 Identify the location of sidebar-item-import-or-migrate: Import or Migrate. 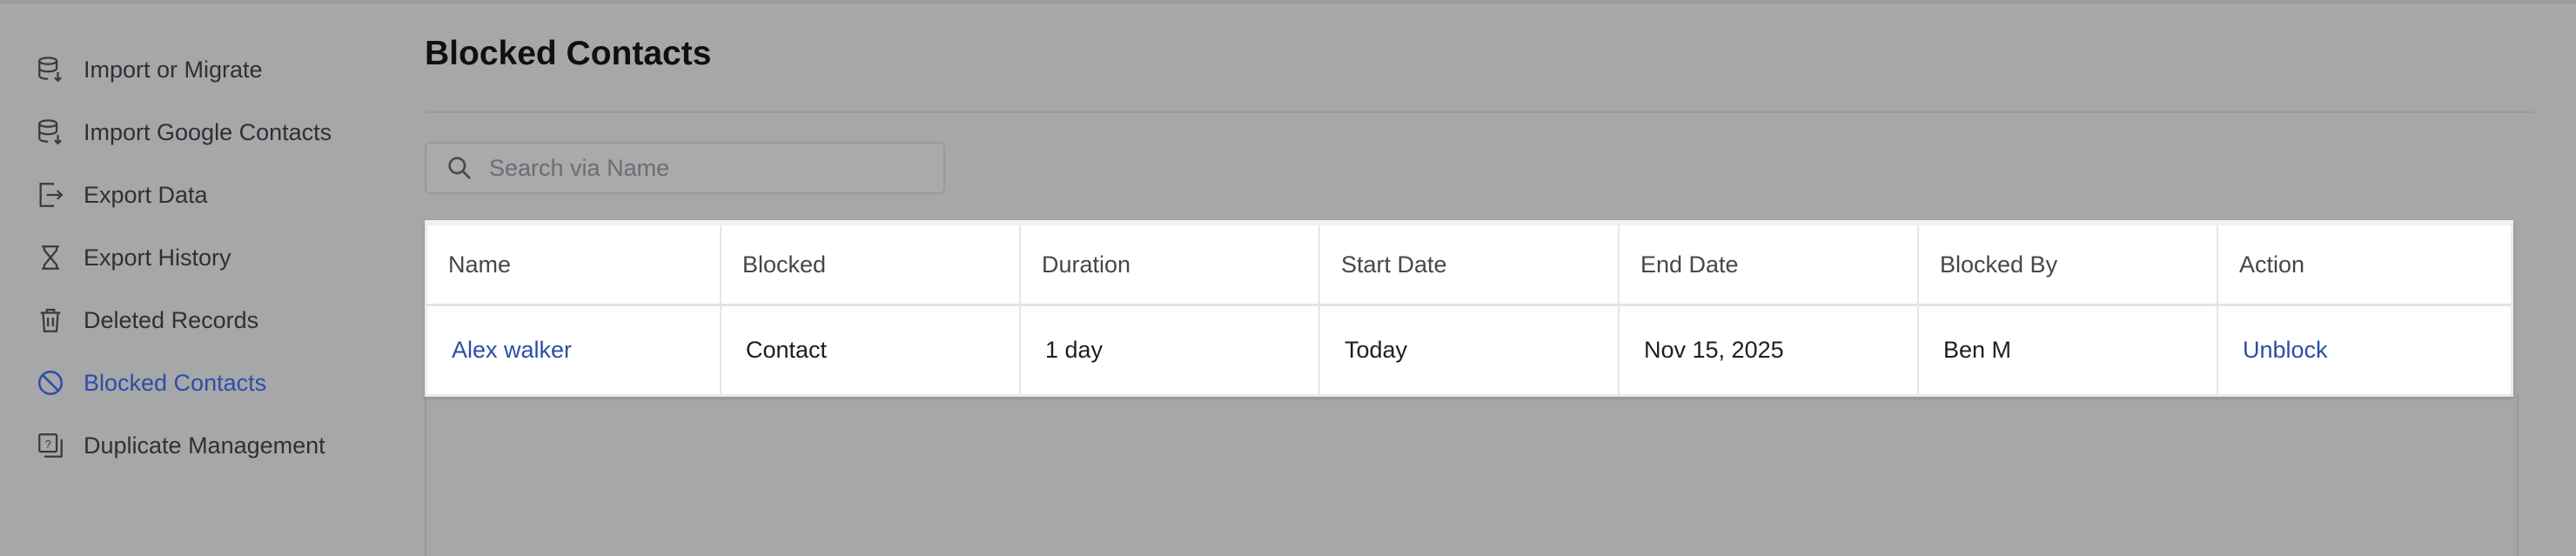
(148, 69).